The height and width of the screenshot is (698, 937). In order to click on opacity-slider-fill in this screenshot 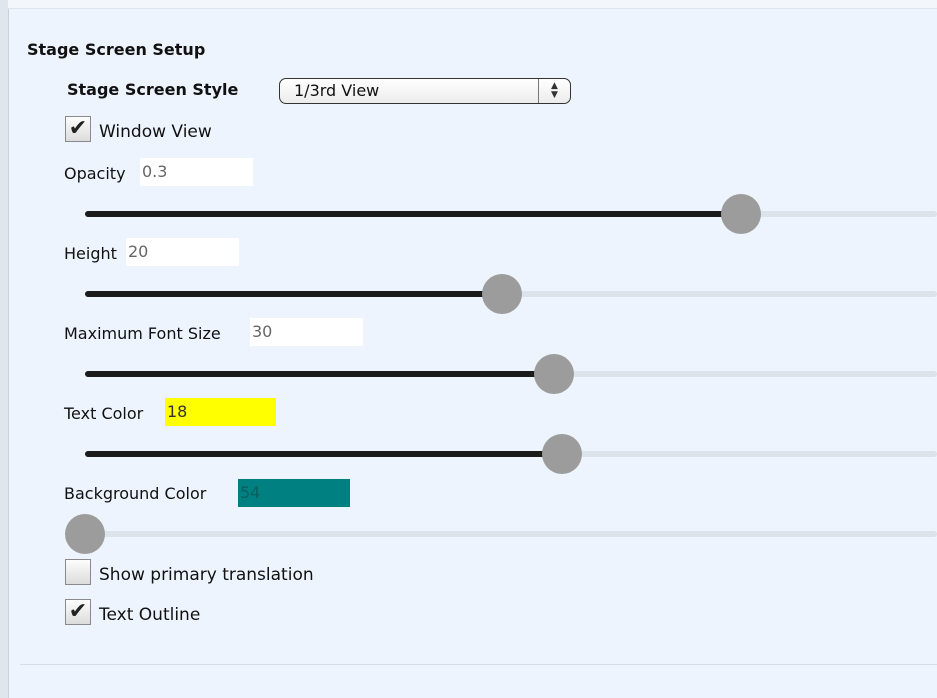, I will do `click(413, 214)`.